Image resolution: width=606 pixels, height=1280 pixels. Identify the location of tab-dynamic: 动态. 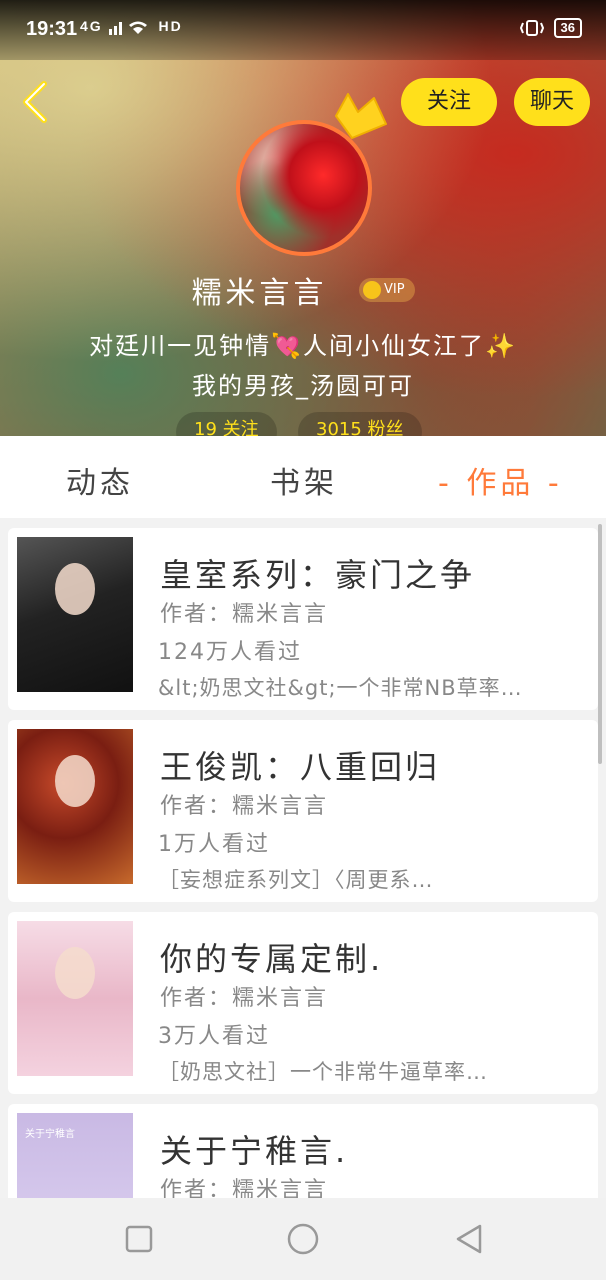
(100, 480).